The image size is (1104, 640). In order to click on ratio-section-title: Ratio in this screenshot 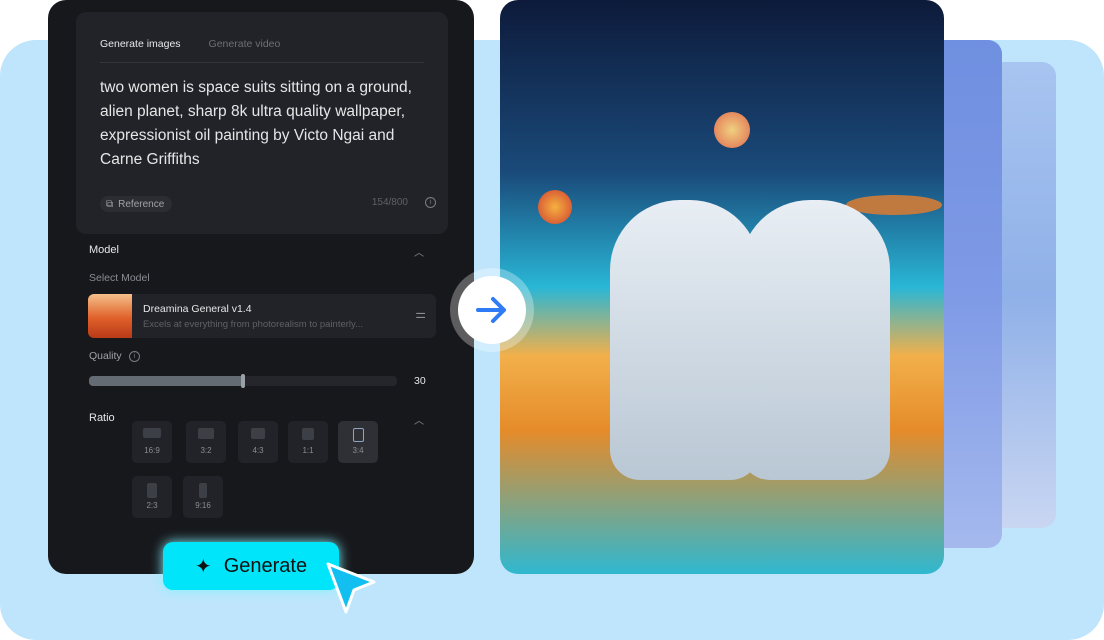, I will do `click(102, 418)`.